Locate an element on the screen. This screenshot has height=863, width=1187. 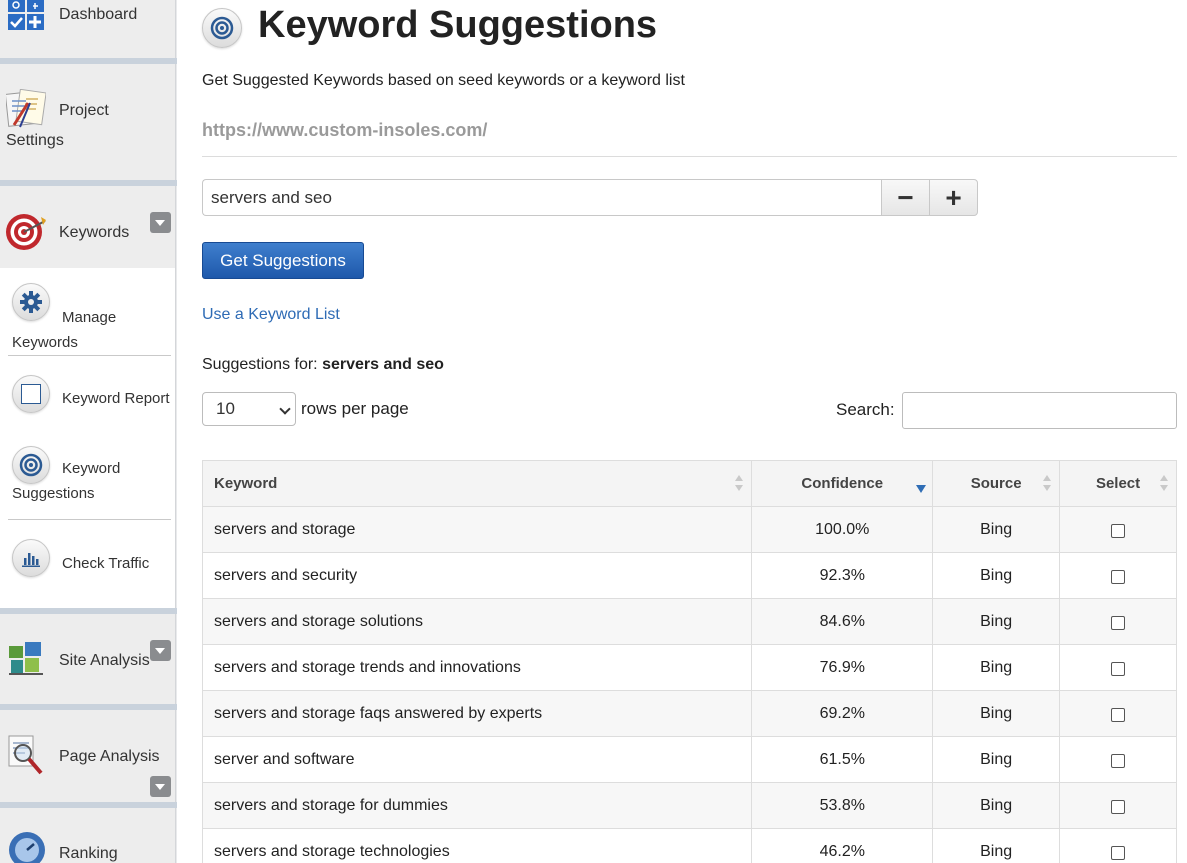
sidebar-item-keyword-suggestions: Keyword Suggestions is located at coordinates (89, 478).